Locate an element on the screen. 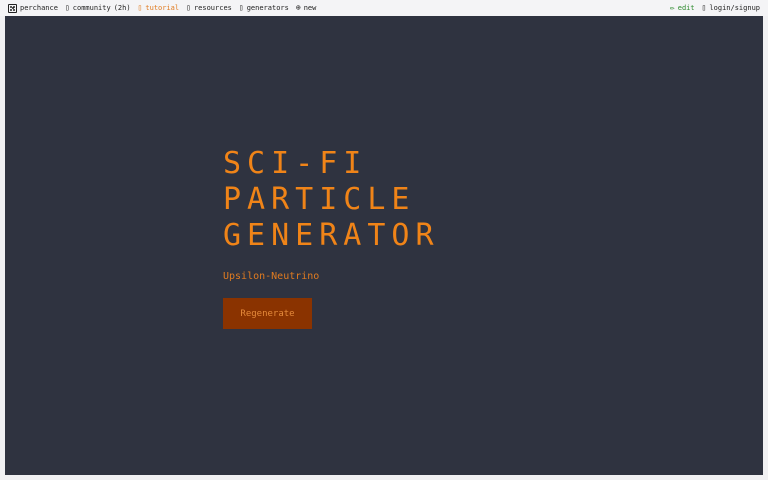 The width and height of the screenshot is (768, 480). nav-edit: ✏ edit is located at coordinates (682, 8).